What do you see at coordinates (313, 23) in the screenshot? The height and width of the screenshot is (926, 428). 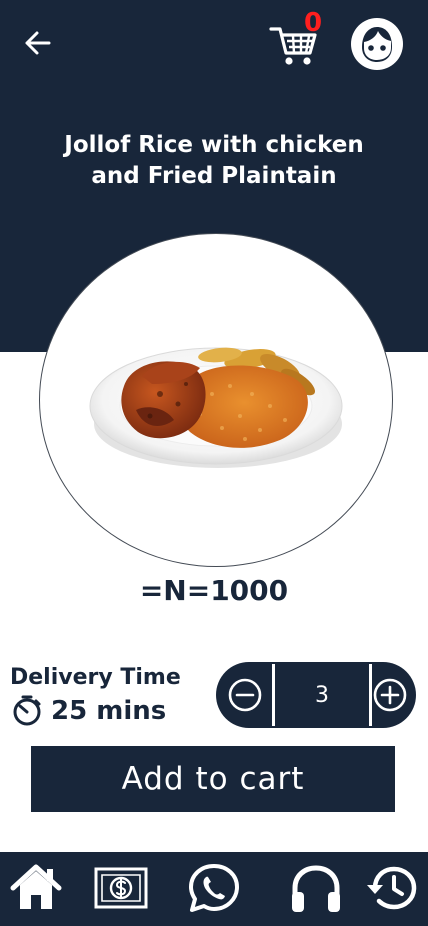 I see `cart-count-badge: 0` at bounding box center [313, 23].